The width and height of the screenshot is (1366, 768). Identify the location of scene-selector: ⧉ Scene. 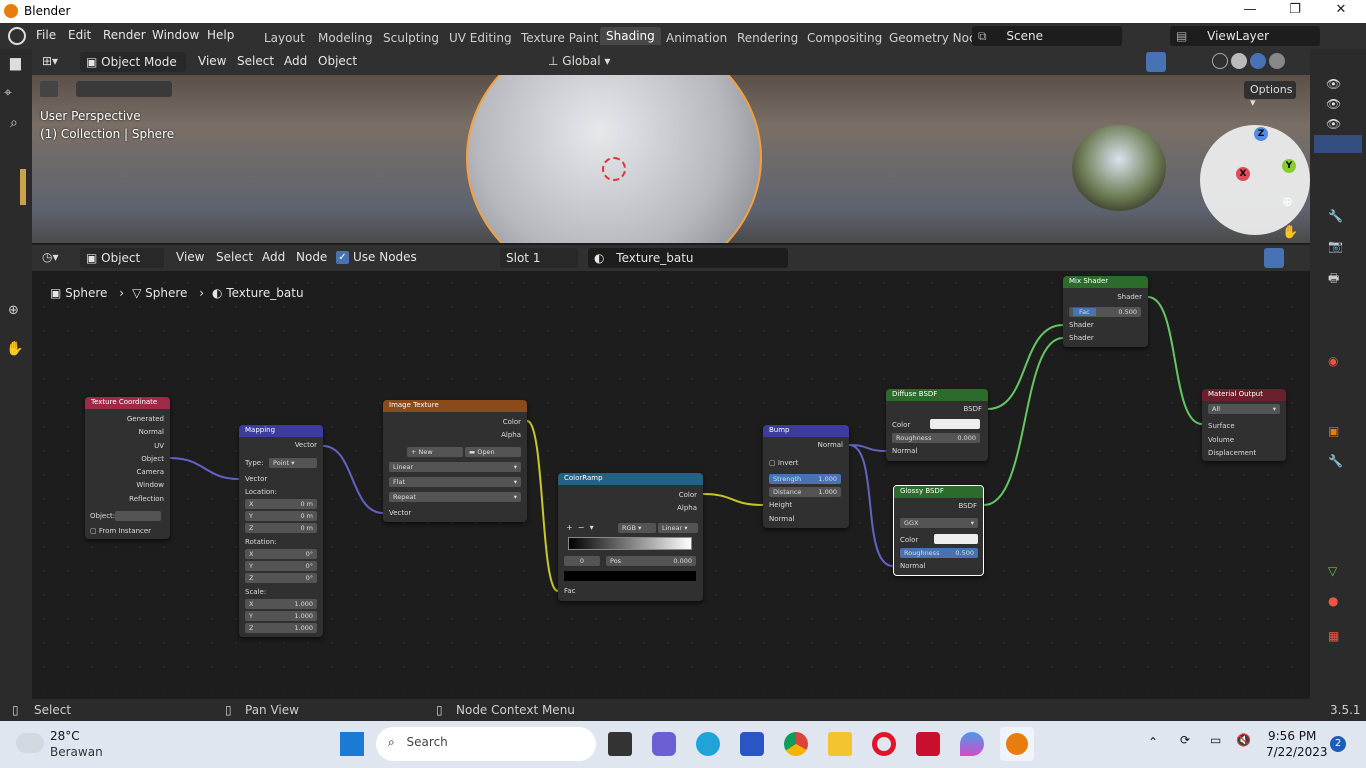
(1047, 36).